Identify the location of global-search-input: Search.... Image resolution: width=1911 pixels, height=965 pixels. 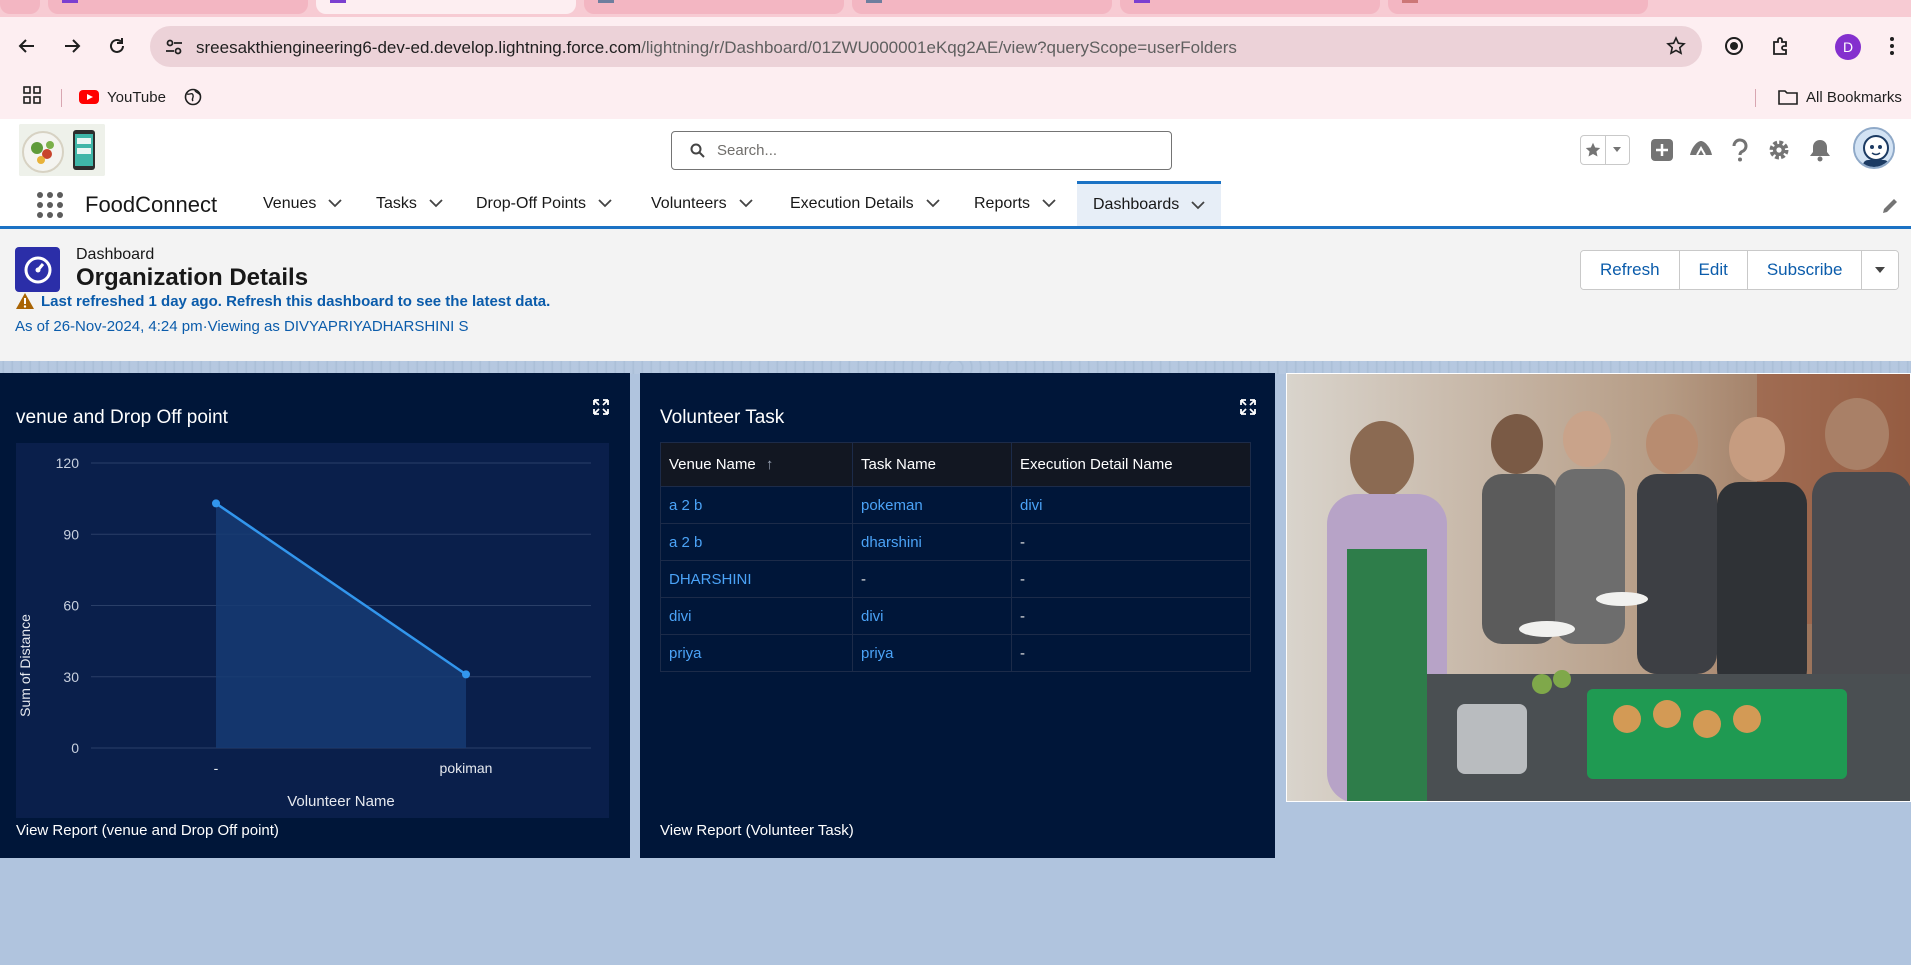
(921, 150).